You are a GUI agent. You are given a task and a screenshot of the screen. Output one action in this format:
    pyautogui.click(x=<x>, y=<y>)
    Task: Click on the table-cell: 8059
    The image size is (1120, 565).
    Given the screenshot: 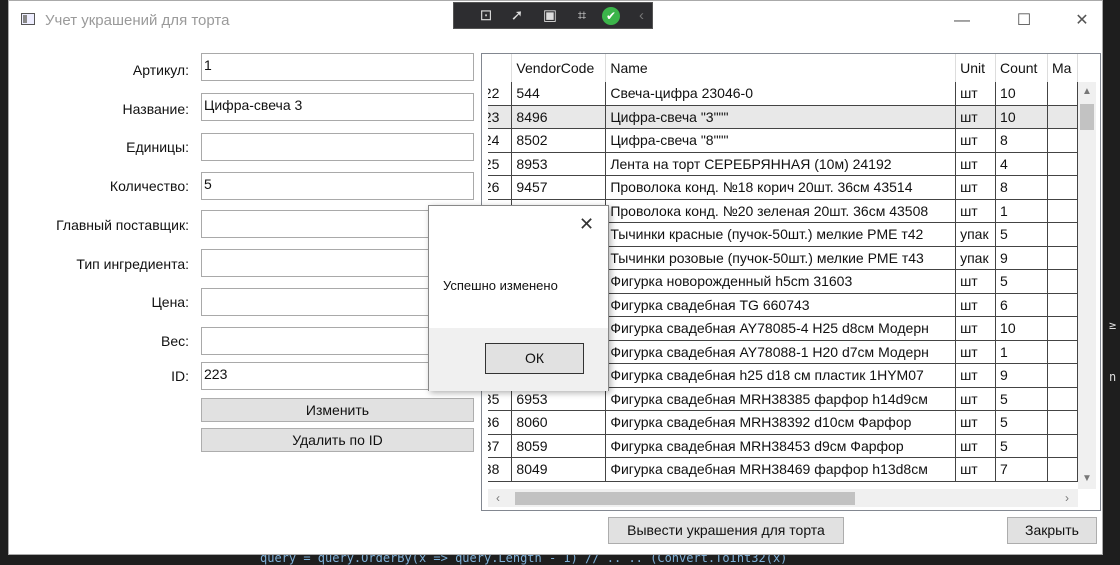 What is the action you would take?
    pyautogui.click(x=559, y=446)
    